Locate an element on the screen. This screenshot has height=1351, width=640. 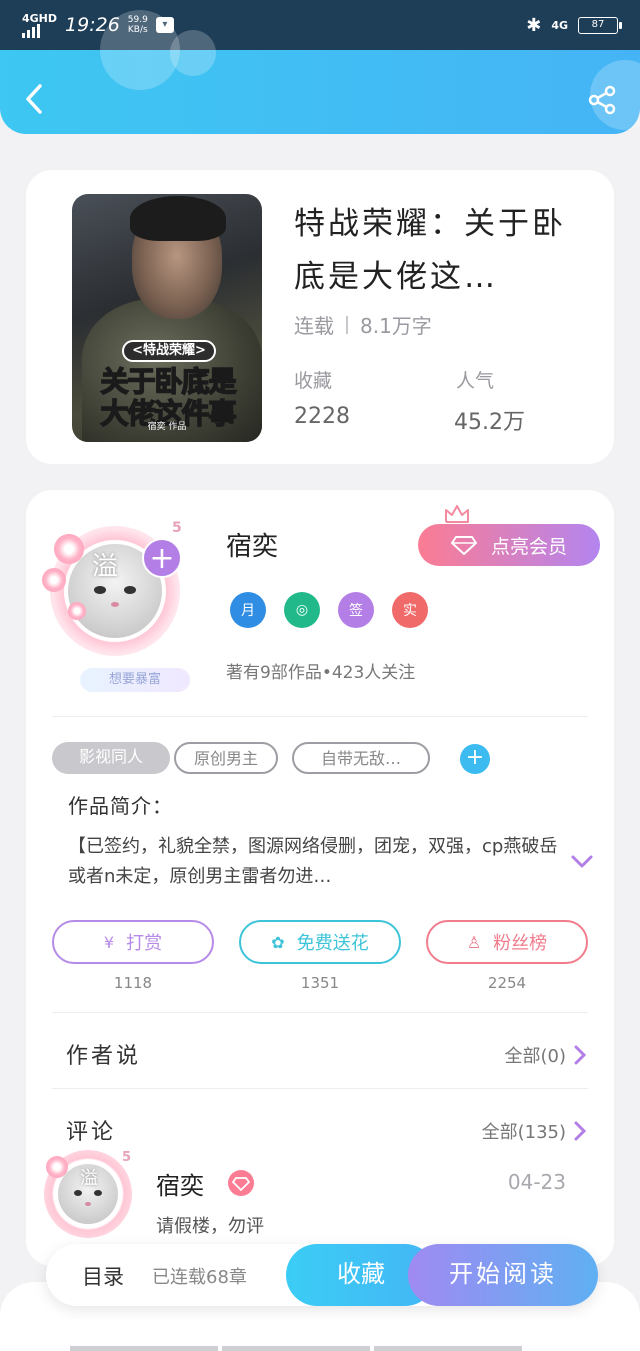
popularity-value: 45.2万 is located at coordinates (489, 422).